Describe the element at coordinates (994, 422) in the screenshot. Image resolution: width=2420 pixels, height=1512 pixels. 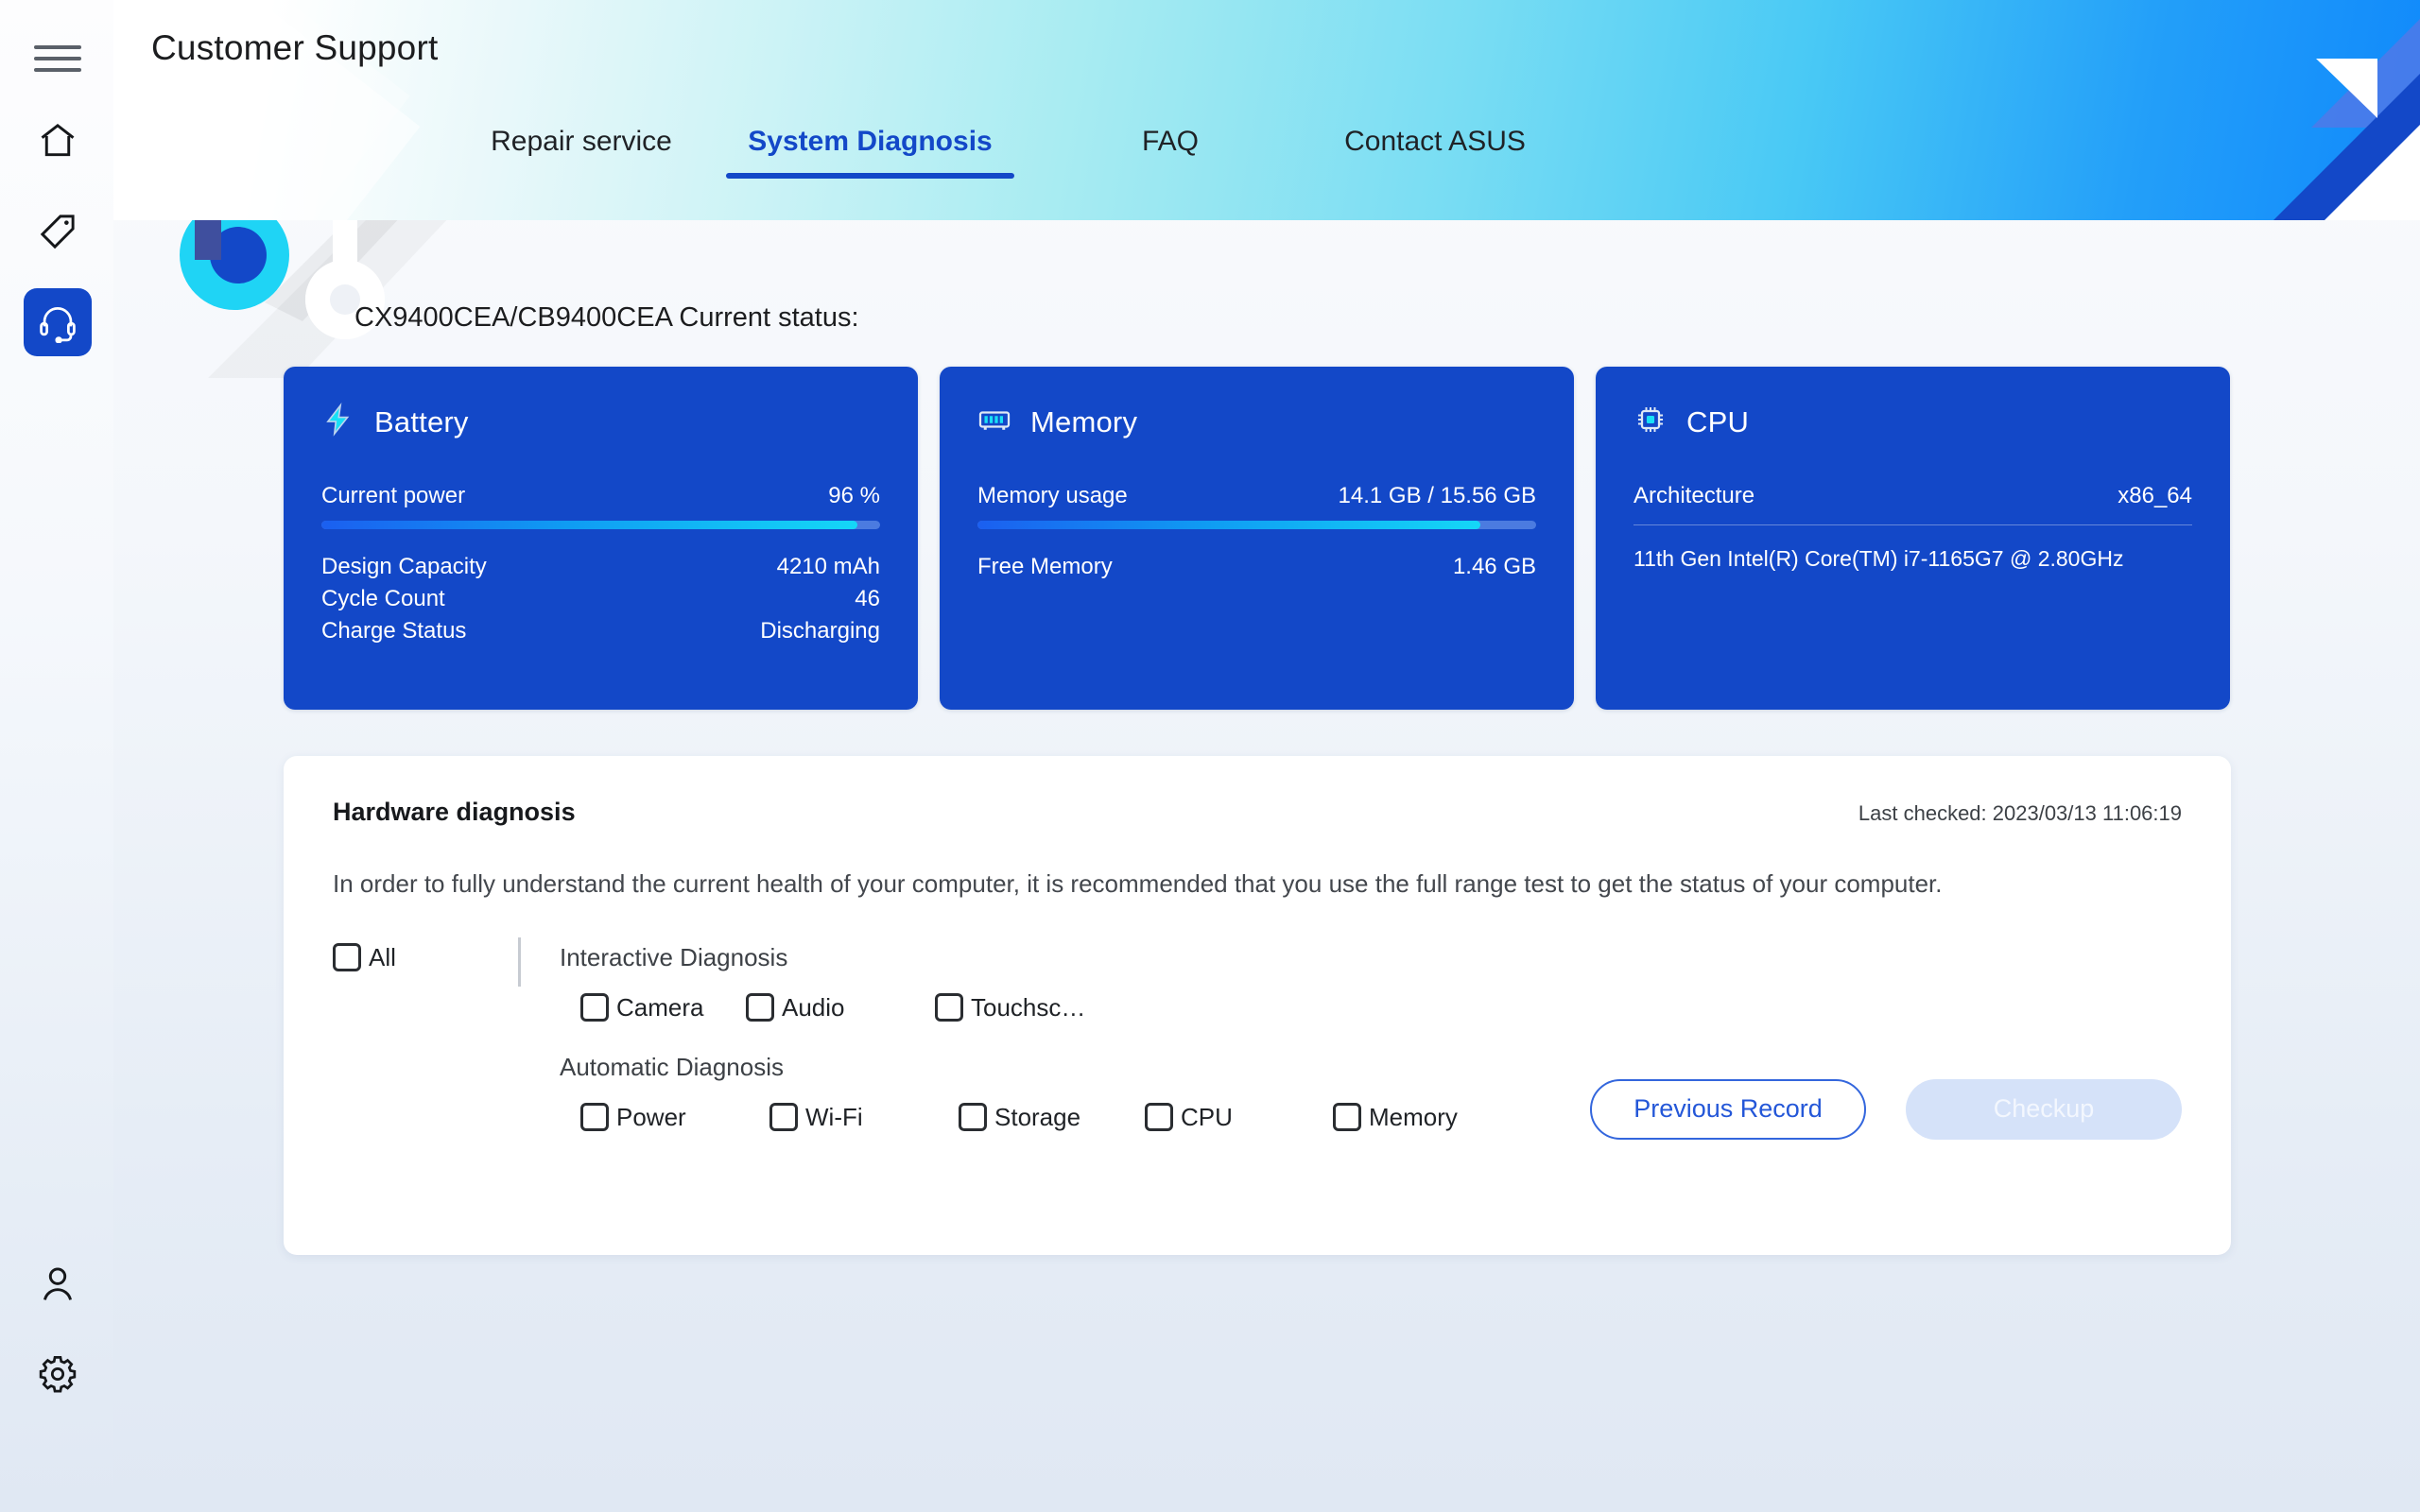
I see `ram-icon` at that location.